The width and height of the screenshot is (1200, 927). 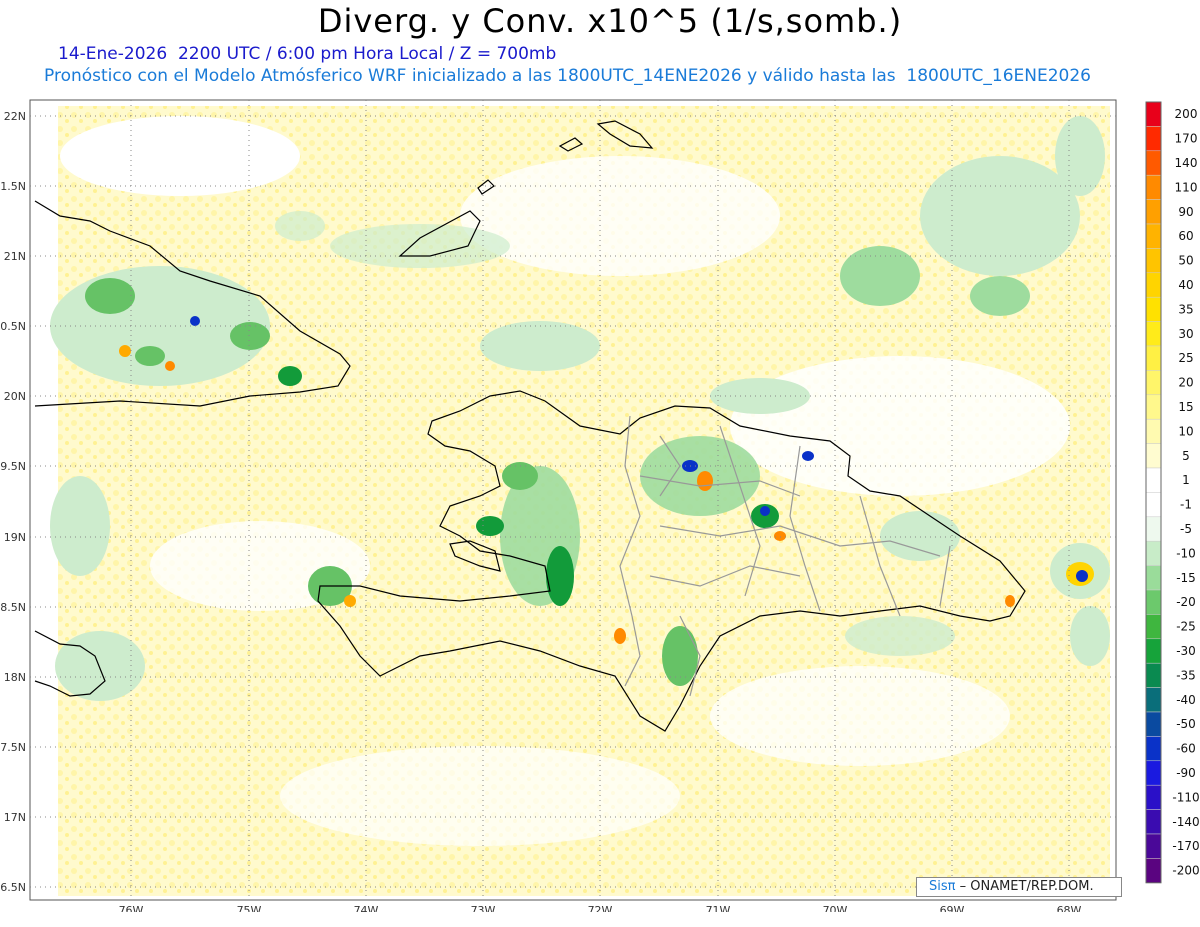 What do you see at coordinates (15, 116) in the screenshot?
I see `lat-label: 22N` at bounding box center [15, 116].